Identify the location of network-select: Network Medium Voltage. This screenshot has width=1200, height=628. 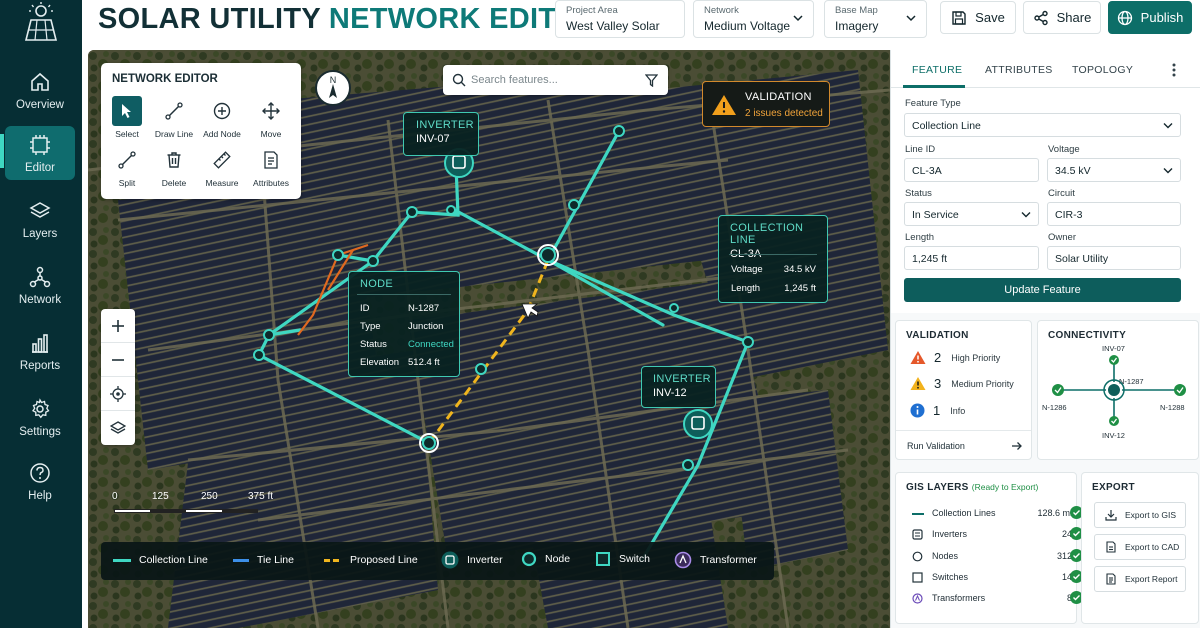
(753, 19).